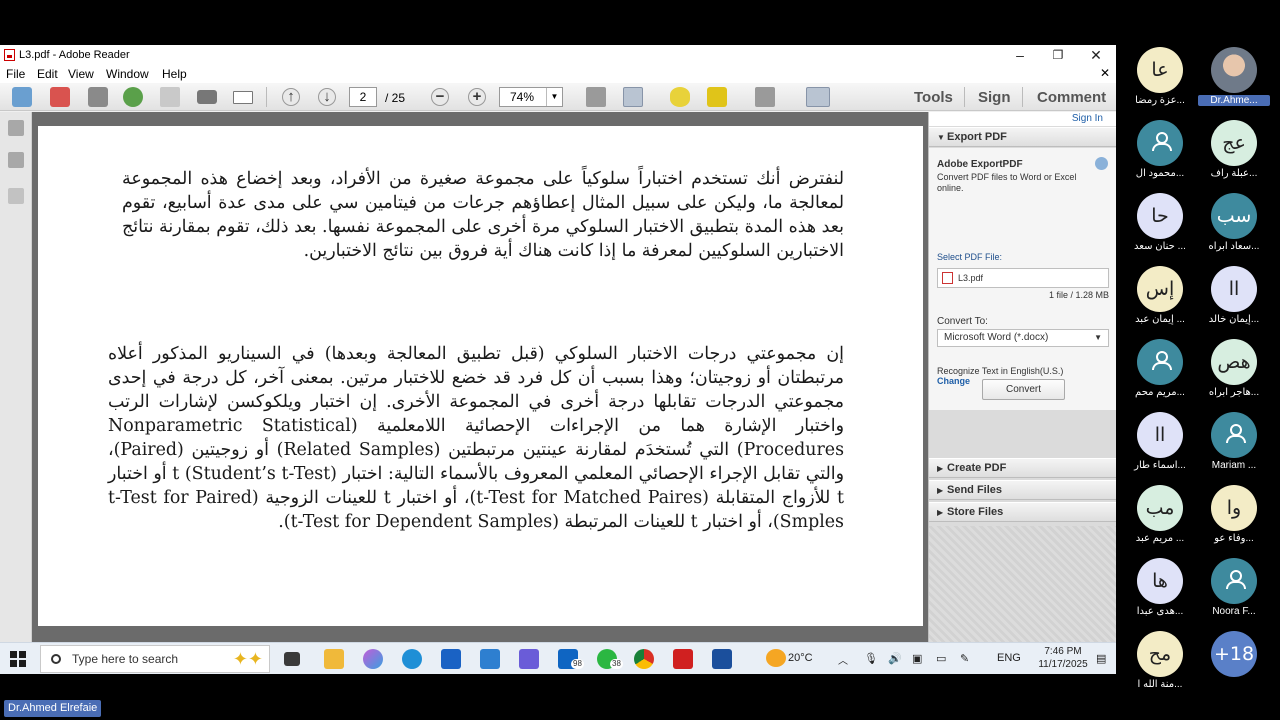 This screenshot has width=1280, height=720. What do you see at coordinates (334, 659) in the screenshot?
I see `file-explorer-icon` at bounding box center [334, 659].